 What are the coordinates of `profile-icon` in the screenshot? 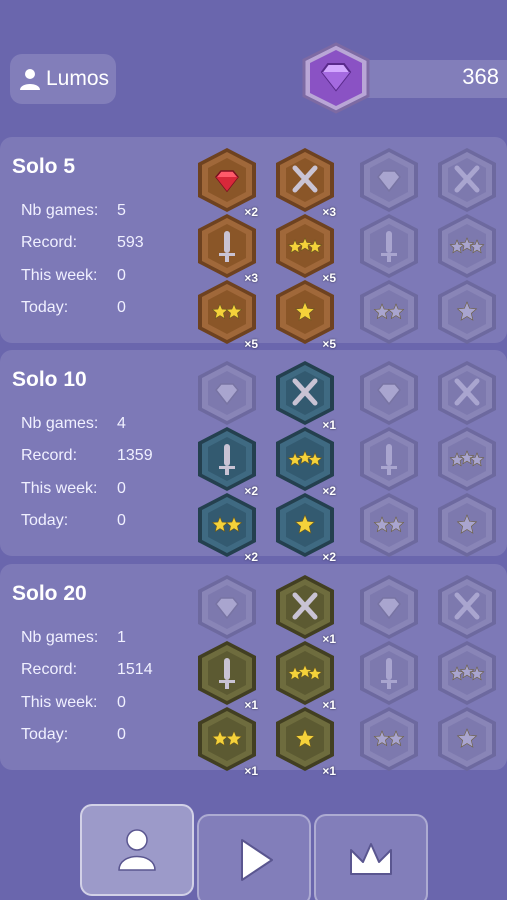 It's located at (137, 850).